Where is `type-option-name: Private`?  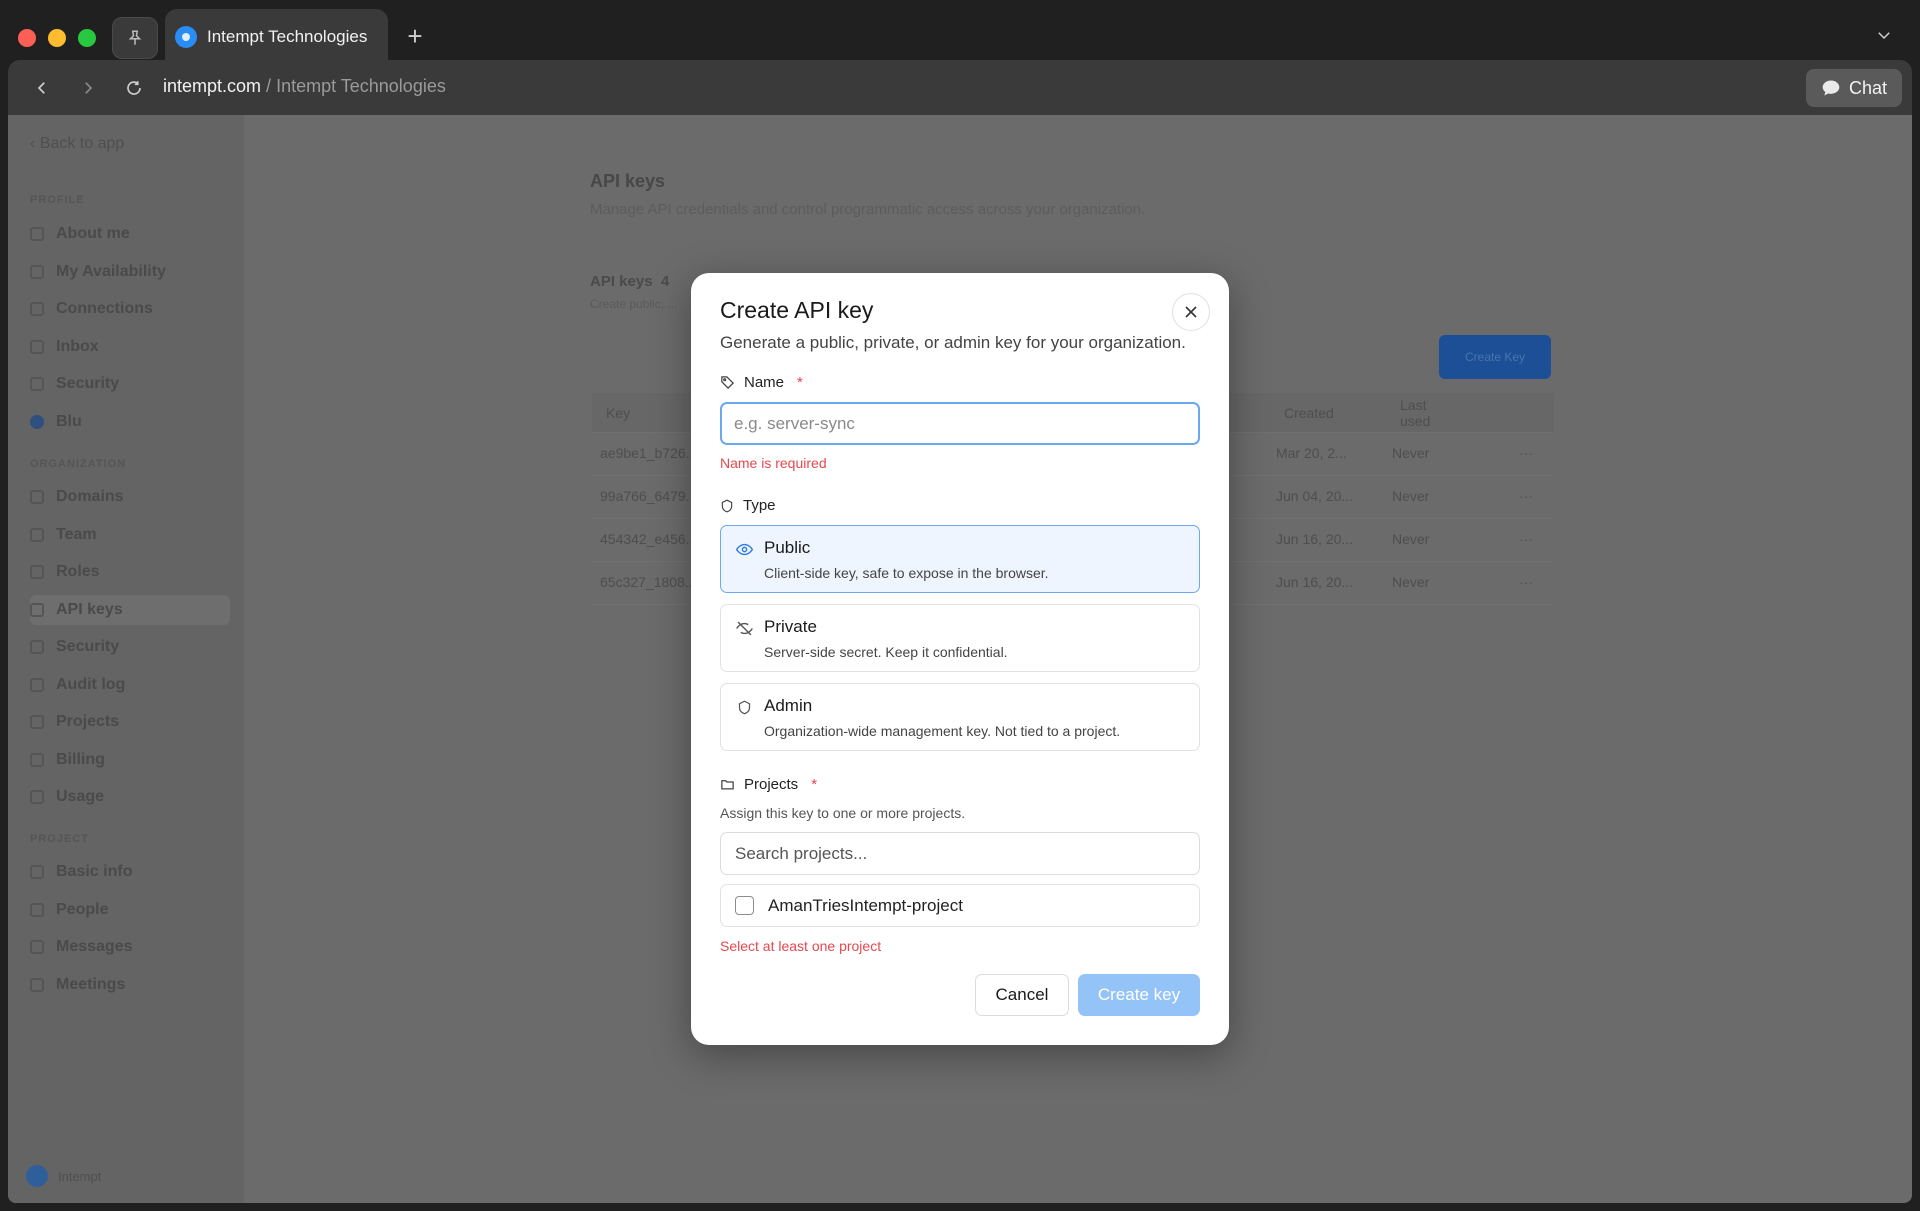 type-option-name: Private is located at coordinates (790, 626).